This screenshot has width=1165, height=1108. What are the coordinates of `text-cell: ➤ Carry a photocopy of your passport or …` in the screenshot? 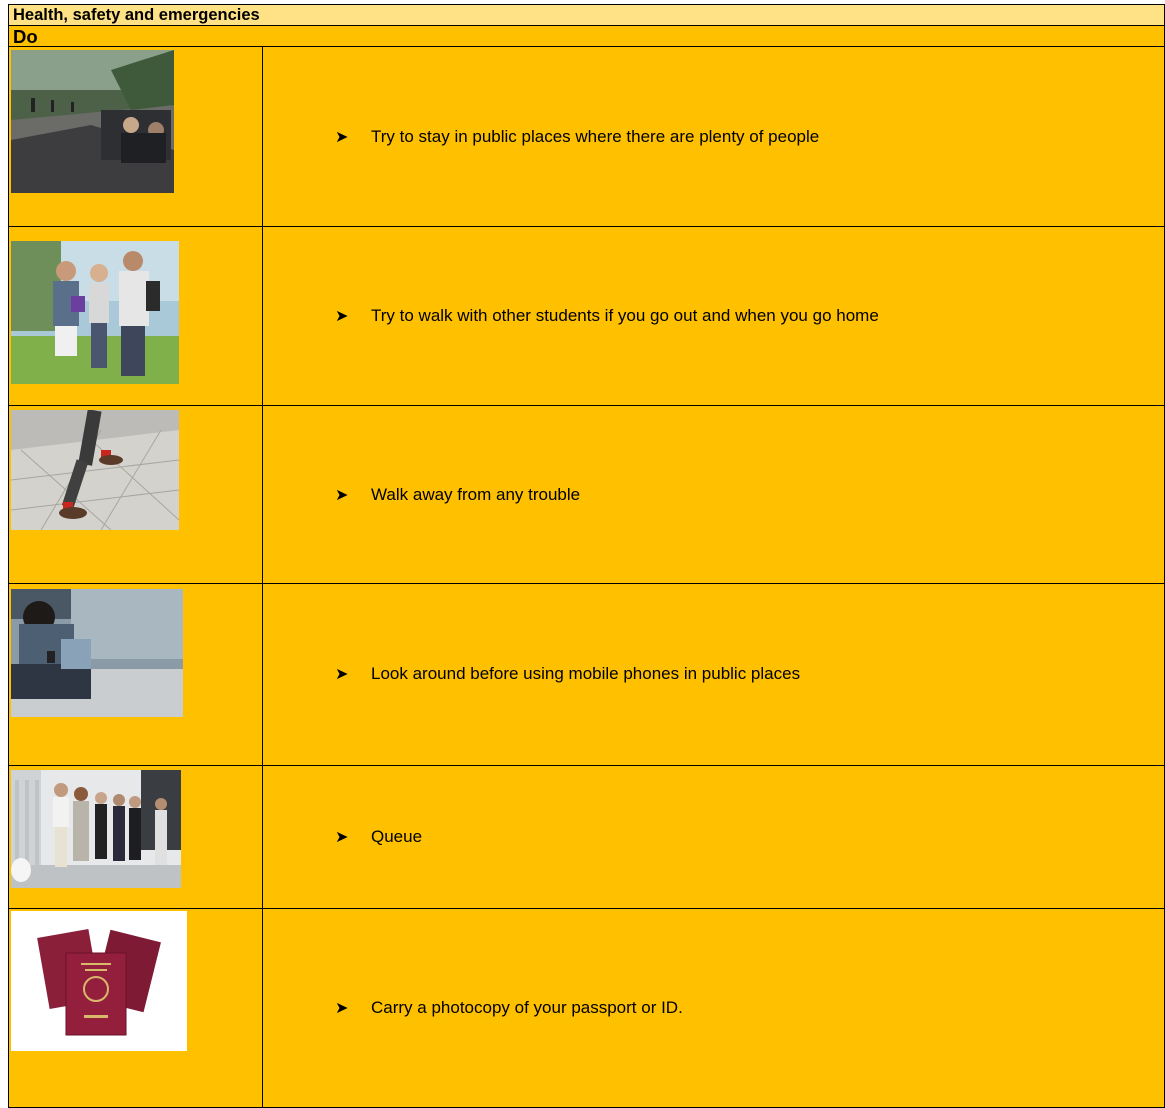 It's located at (713, 1008).